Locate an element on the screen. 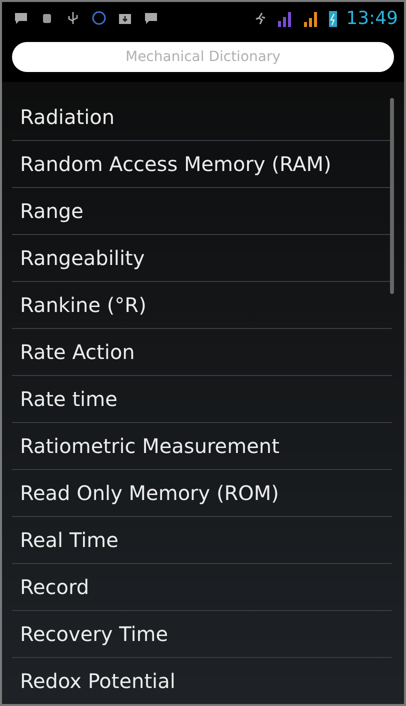 The width and height of the screenshot is (406, 706). battery-icon is located at coordinates (333, 18).